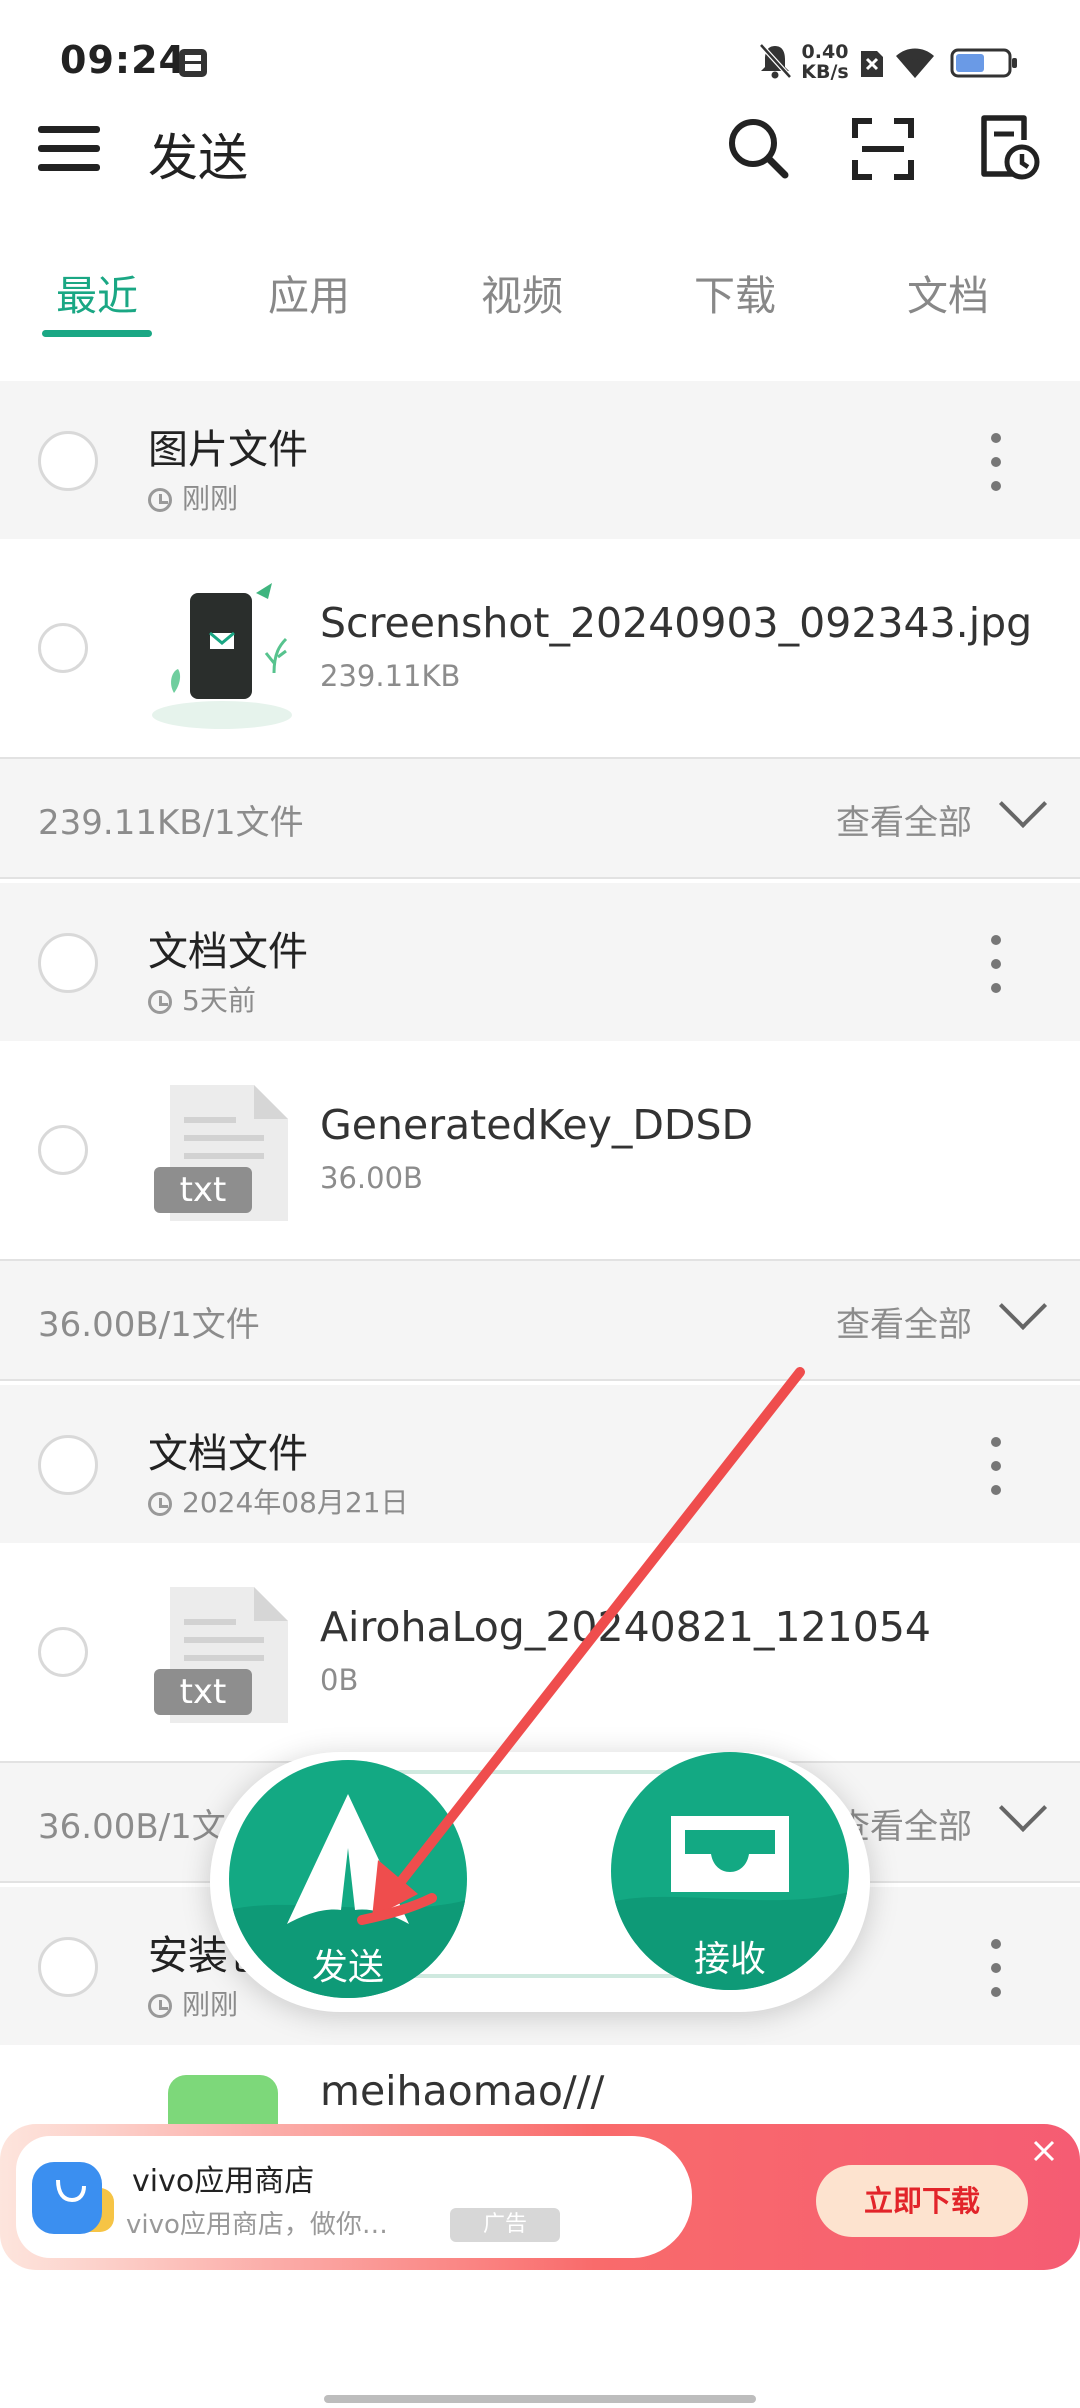  Describe the element at coordinates (347, 1967) in the screenshot. I see `send-label: 发送` at that location.